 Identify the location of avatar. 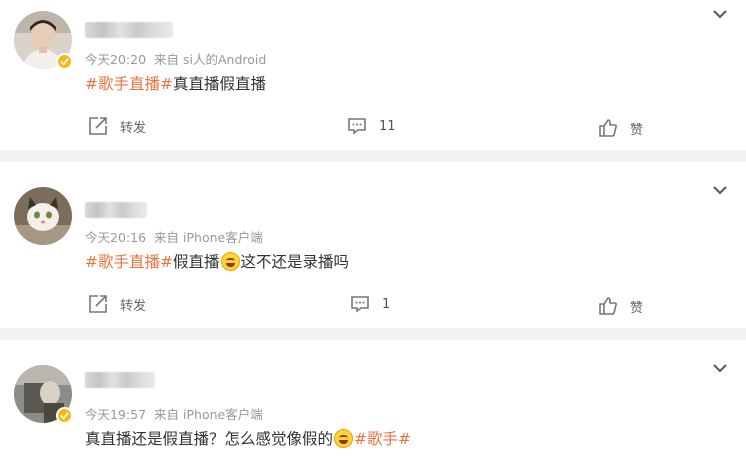
(43, 216).